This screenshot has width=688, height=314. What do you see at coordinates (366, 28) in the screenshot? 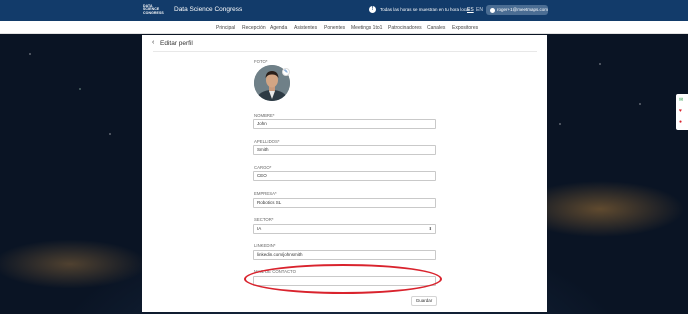
I see `nav-item-meetings: Meetings 1to1` at bounding box center [366, 28].